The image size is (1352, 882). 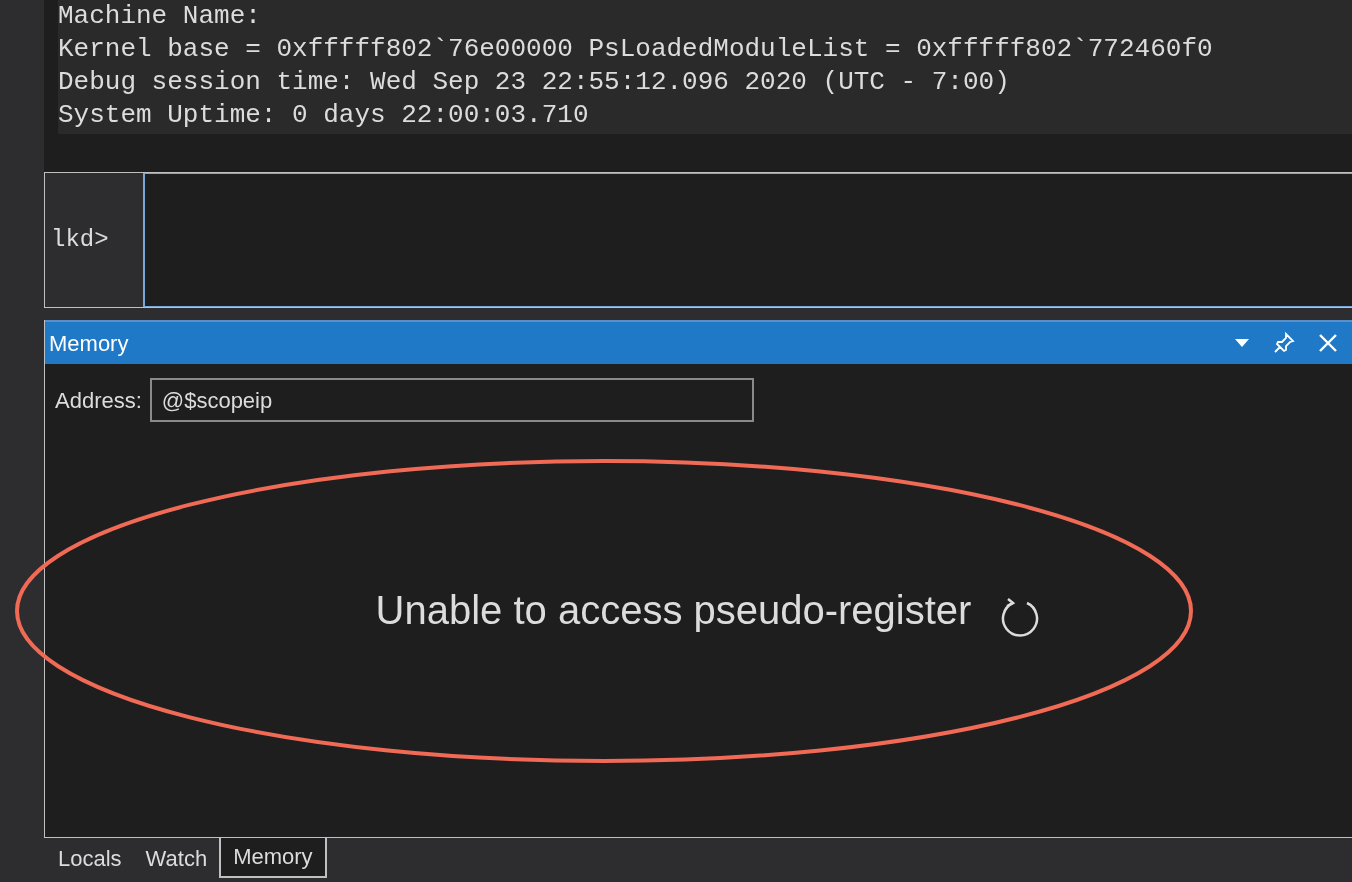 What do you see at coordinates (673, 610) in the screenshot?
I see `error-message: Unable to access pseudo-register` at bounding box center [673, 610].